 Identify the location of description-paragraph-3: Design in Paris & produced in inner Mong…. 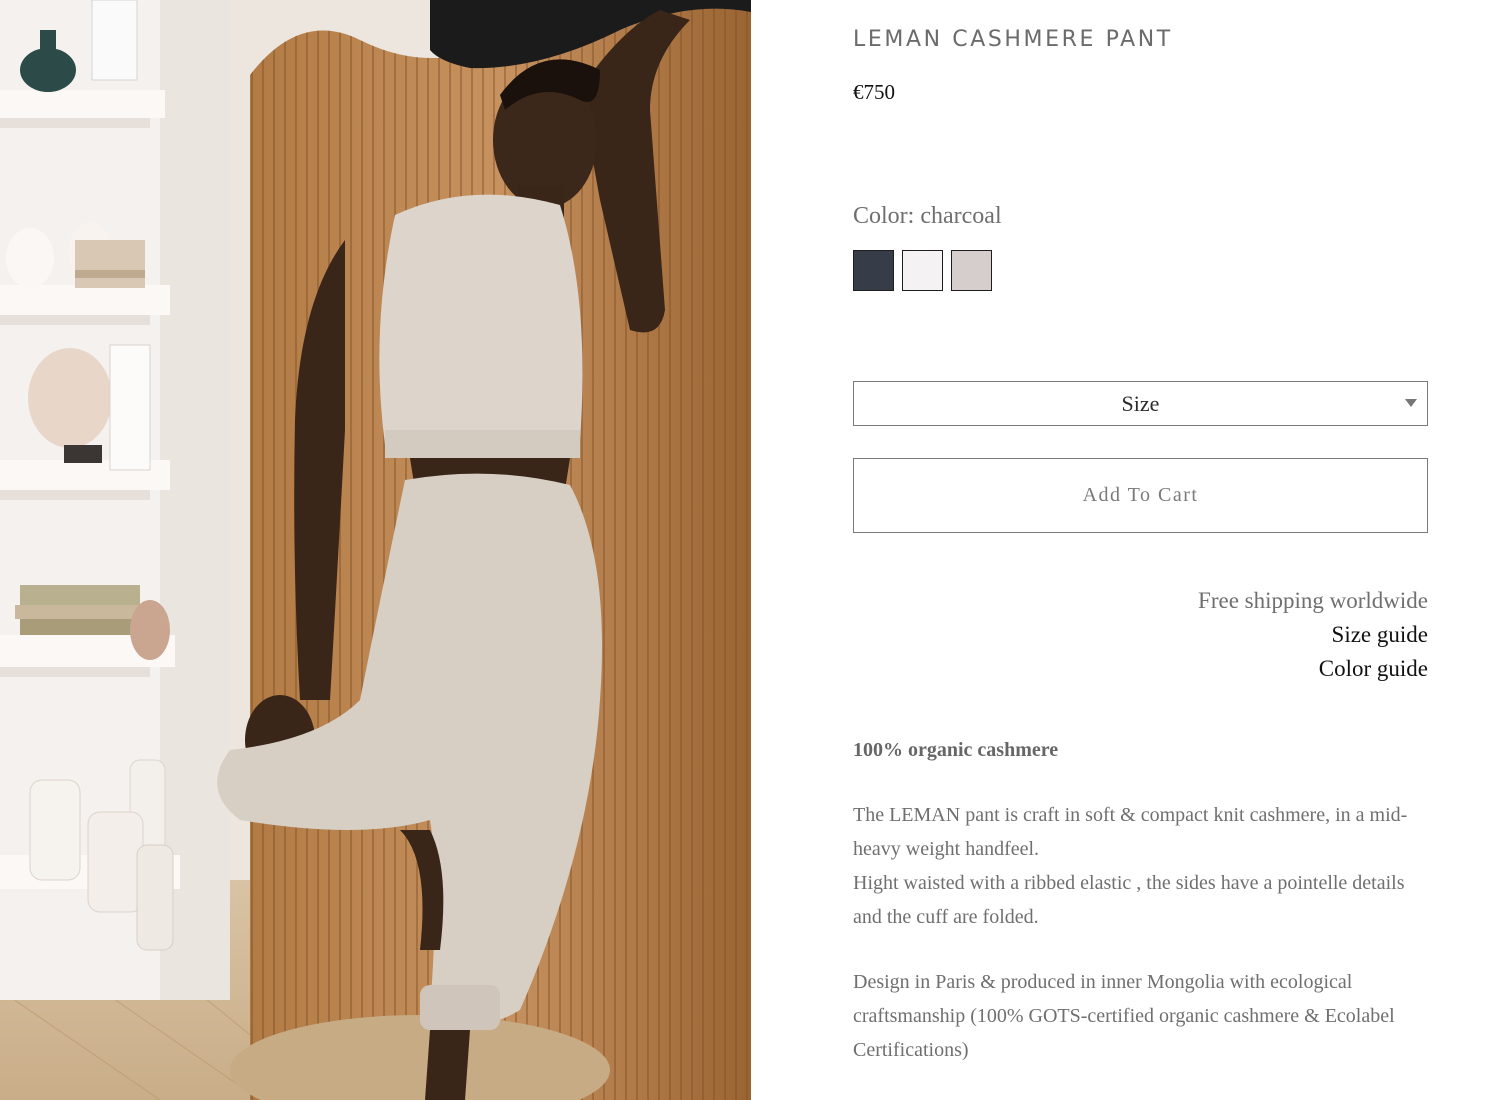
(1124, 1016).